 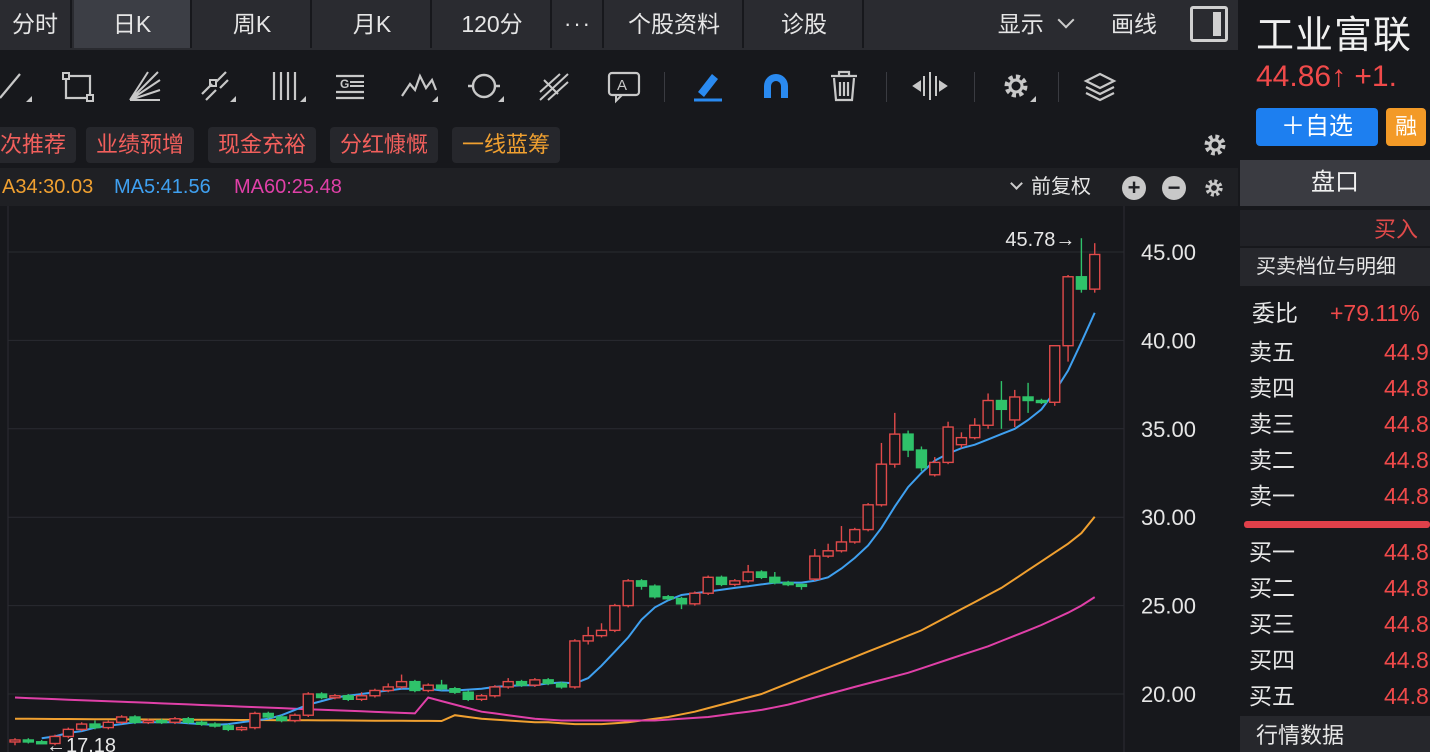 I want to click on tab-diagnosis: 诊股, so click(x=805, y=24).